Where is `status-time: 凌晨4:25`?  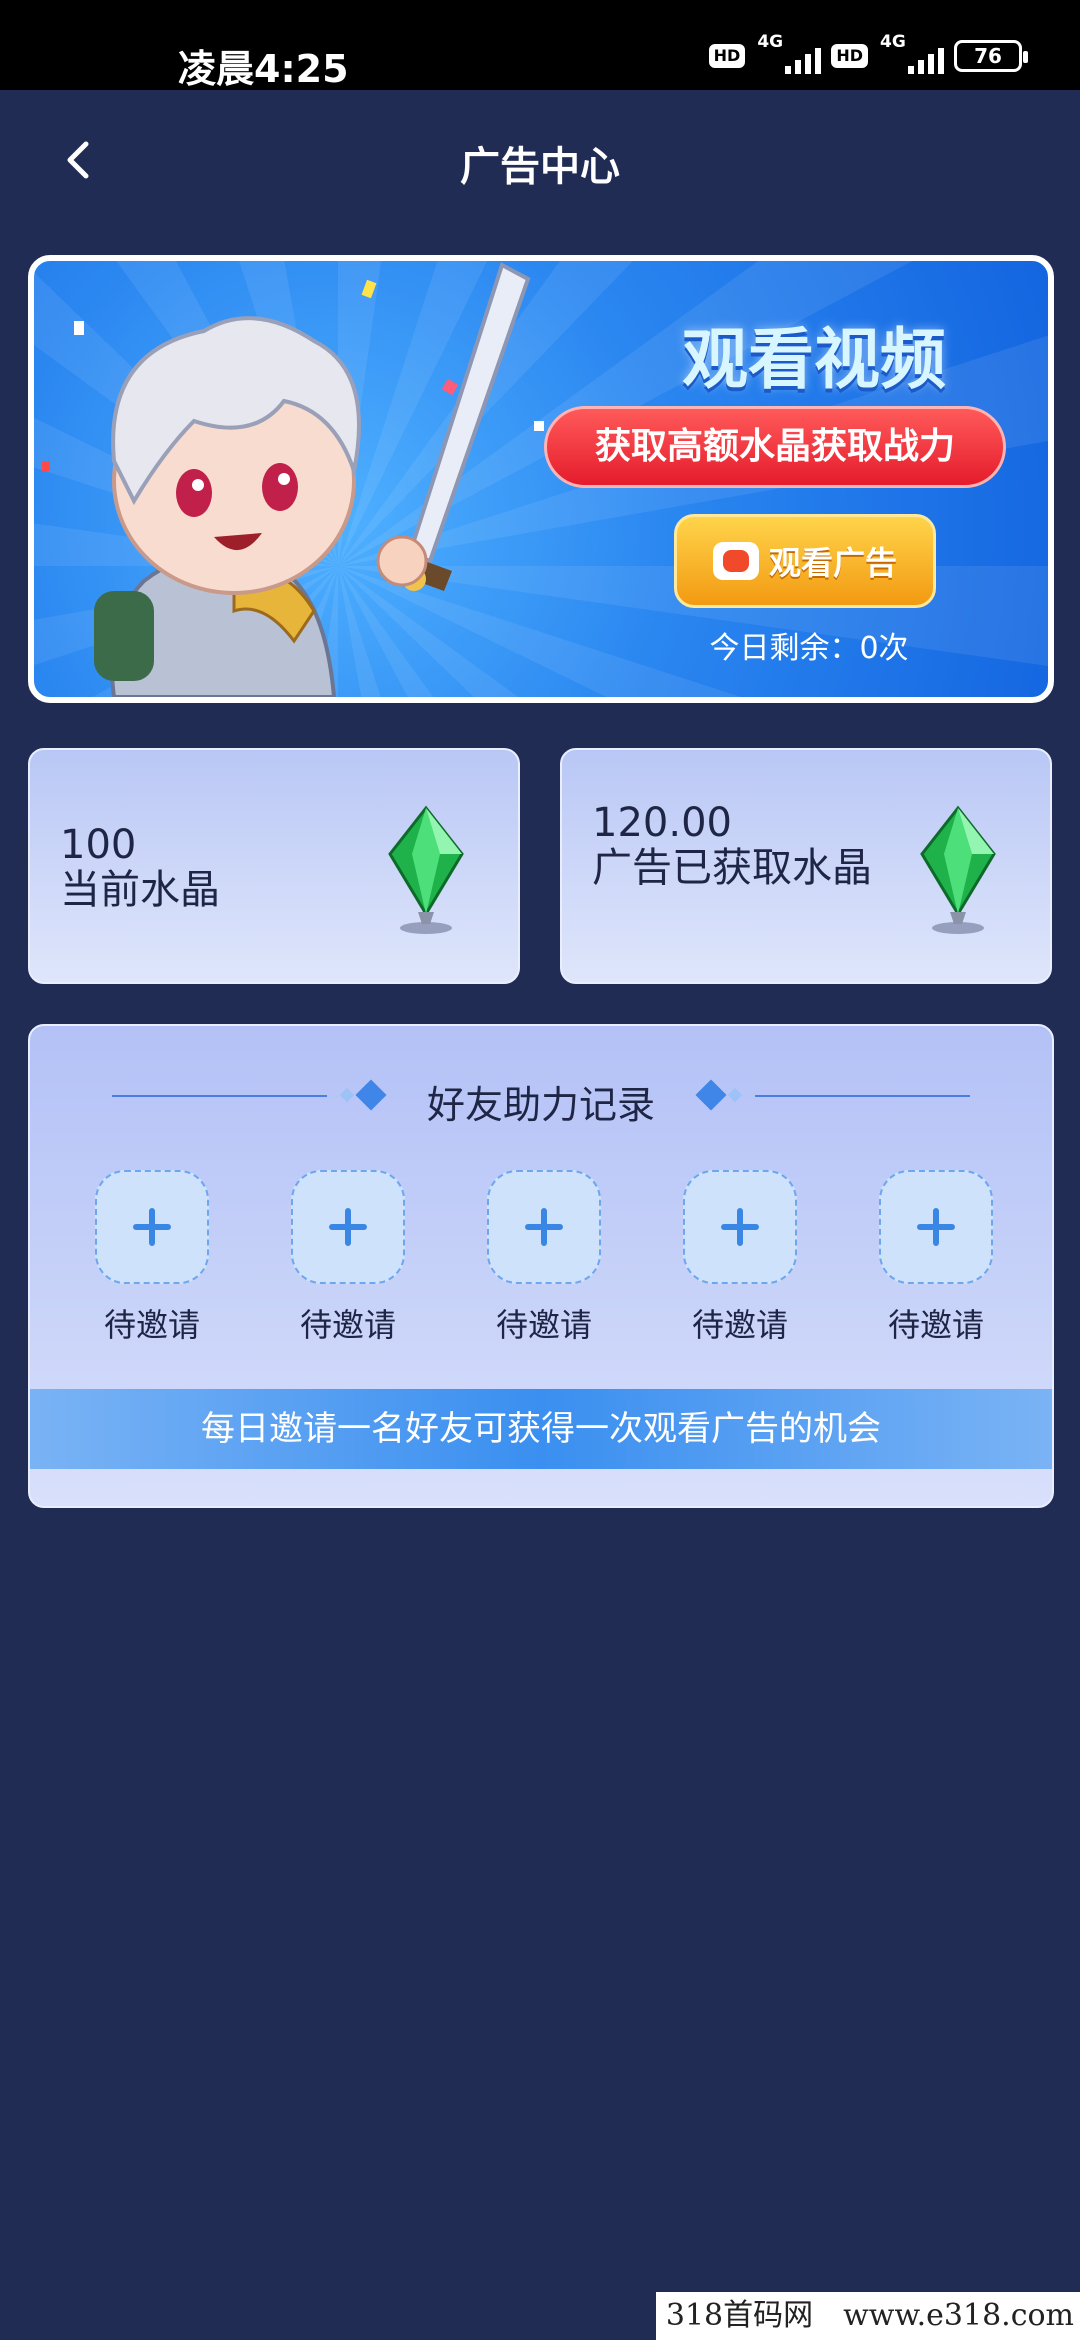
status-time: 凌晨4:25 is located at coordinates (263, 69).